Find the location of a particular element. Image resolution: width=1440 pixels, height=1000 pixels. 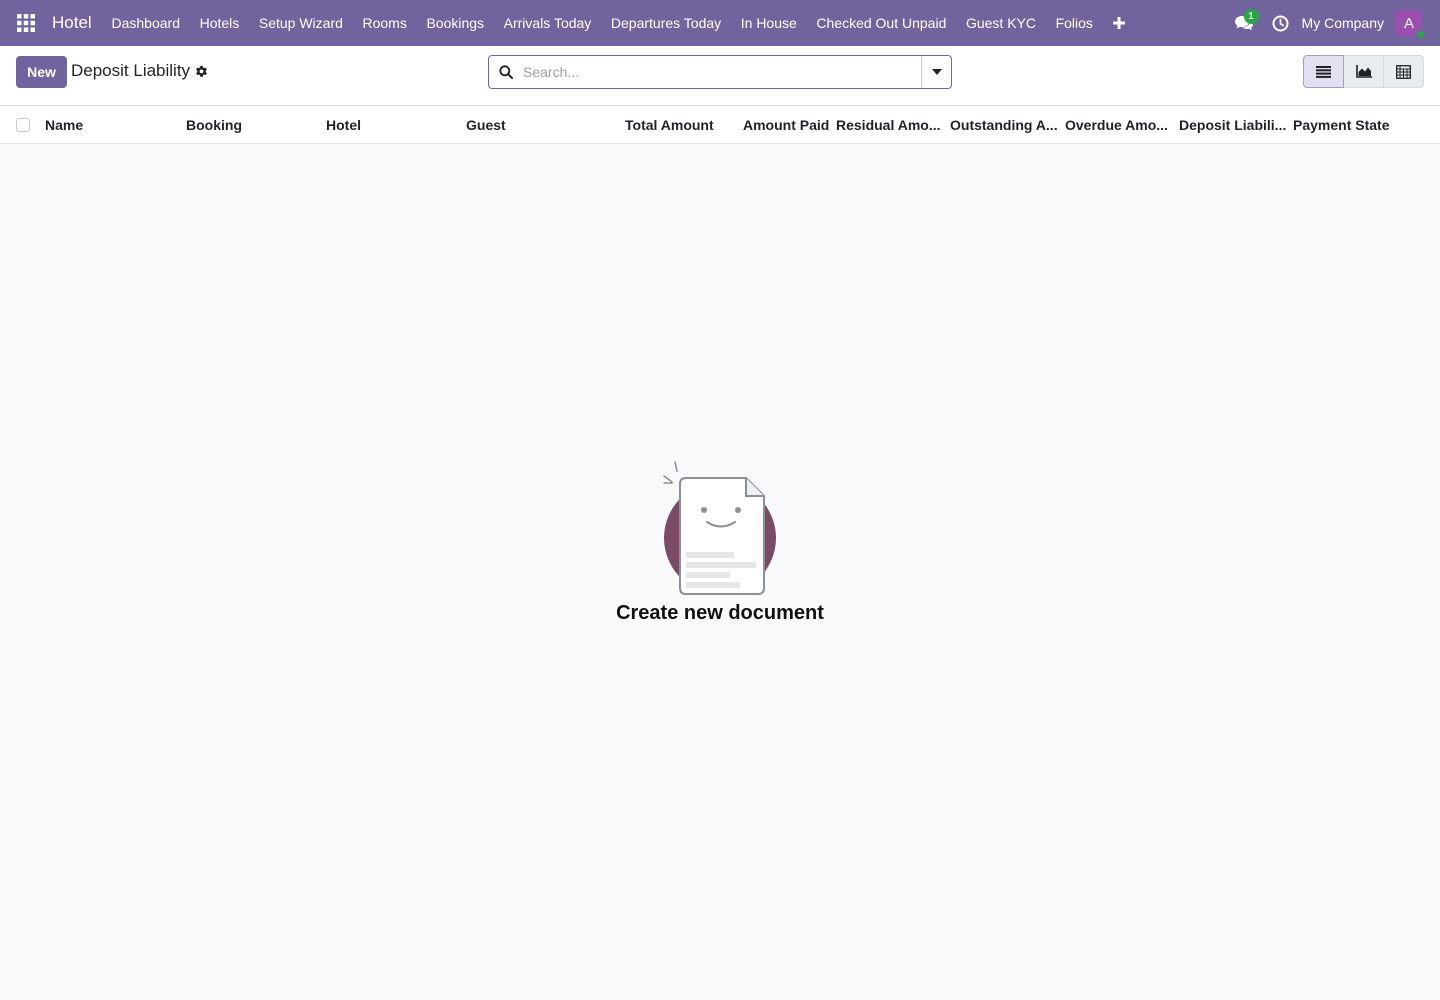

messaging-button: 1 is located at coordinates (1244, 23).